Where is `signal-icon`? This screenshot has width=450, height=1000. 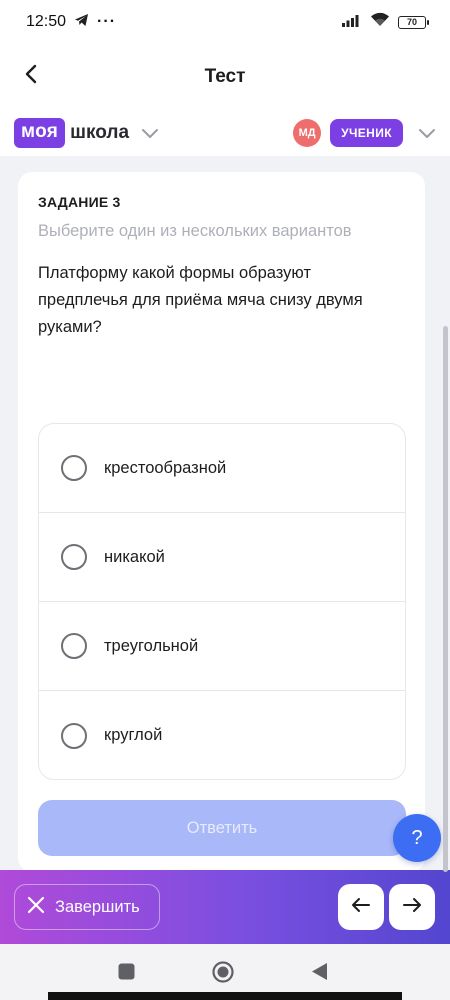 signal-icon is located at coordinates (352, 22).